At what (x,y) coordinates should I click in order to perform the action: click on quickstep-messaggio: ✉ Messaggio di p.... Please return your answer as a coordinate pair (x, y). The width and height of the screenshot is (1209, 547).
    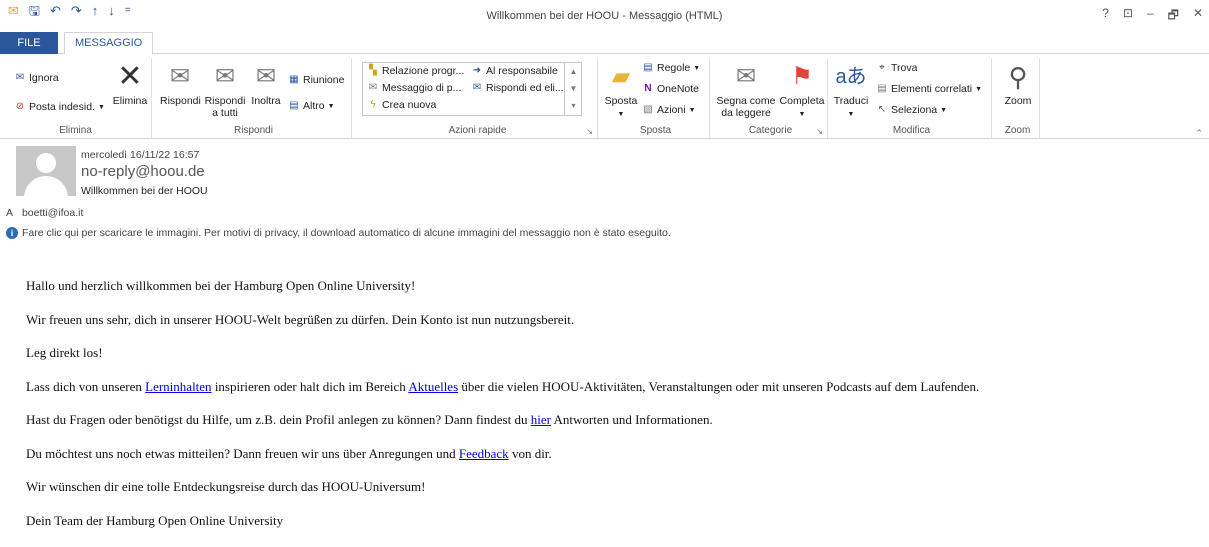
    Looking at the image, I should click on (414, 88).